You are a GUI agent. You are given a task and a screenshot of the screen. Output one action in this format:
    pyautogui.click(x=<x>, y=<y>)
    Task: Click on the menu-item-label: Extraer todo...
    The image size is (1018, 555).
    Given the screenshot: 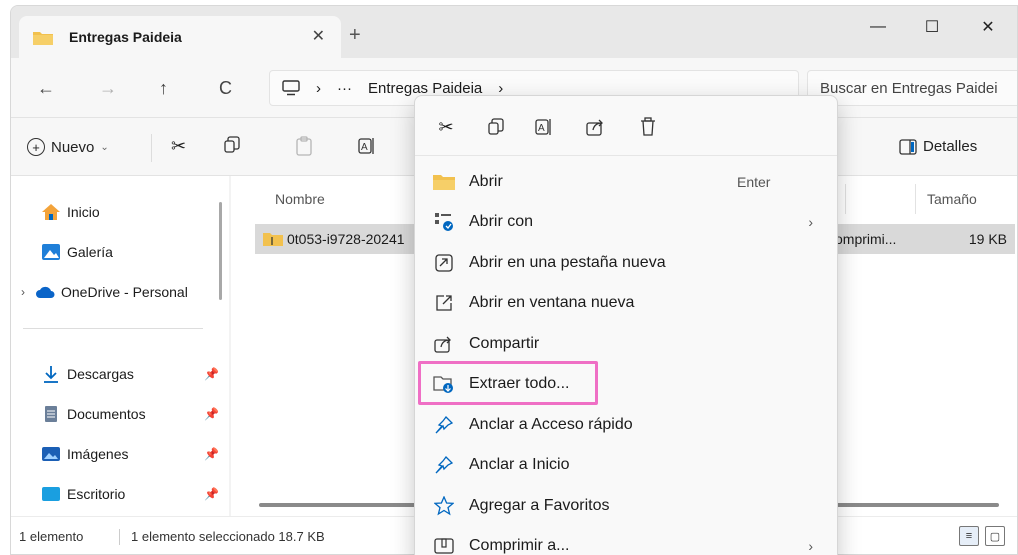 What is the action you would take?
    pyautogui.click(x=519, y=383)
    